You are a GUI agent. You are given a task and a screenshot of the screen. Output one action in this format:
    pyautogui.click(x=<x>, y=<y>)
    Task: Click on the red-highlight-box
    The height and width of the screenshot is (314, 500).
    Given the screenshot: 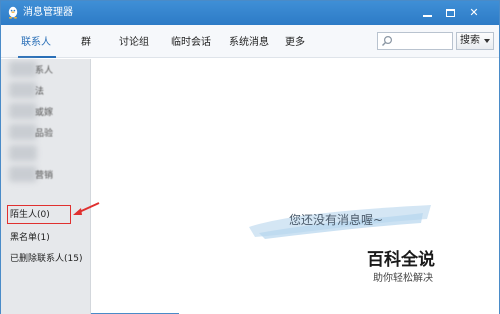 What is the action you would take?
    pyautogui.click(x=39, y=214)
    